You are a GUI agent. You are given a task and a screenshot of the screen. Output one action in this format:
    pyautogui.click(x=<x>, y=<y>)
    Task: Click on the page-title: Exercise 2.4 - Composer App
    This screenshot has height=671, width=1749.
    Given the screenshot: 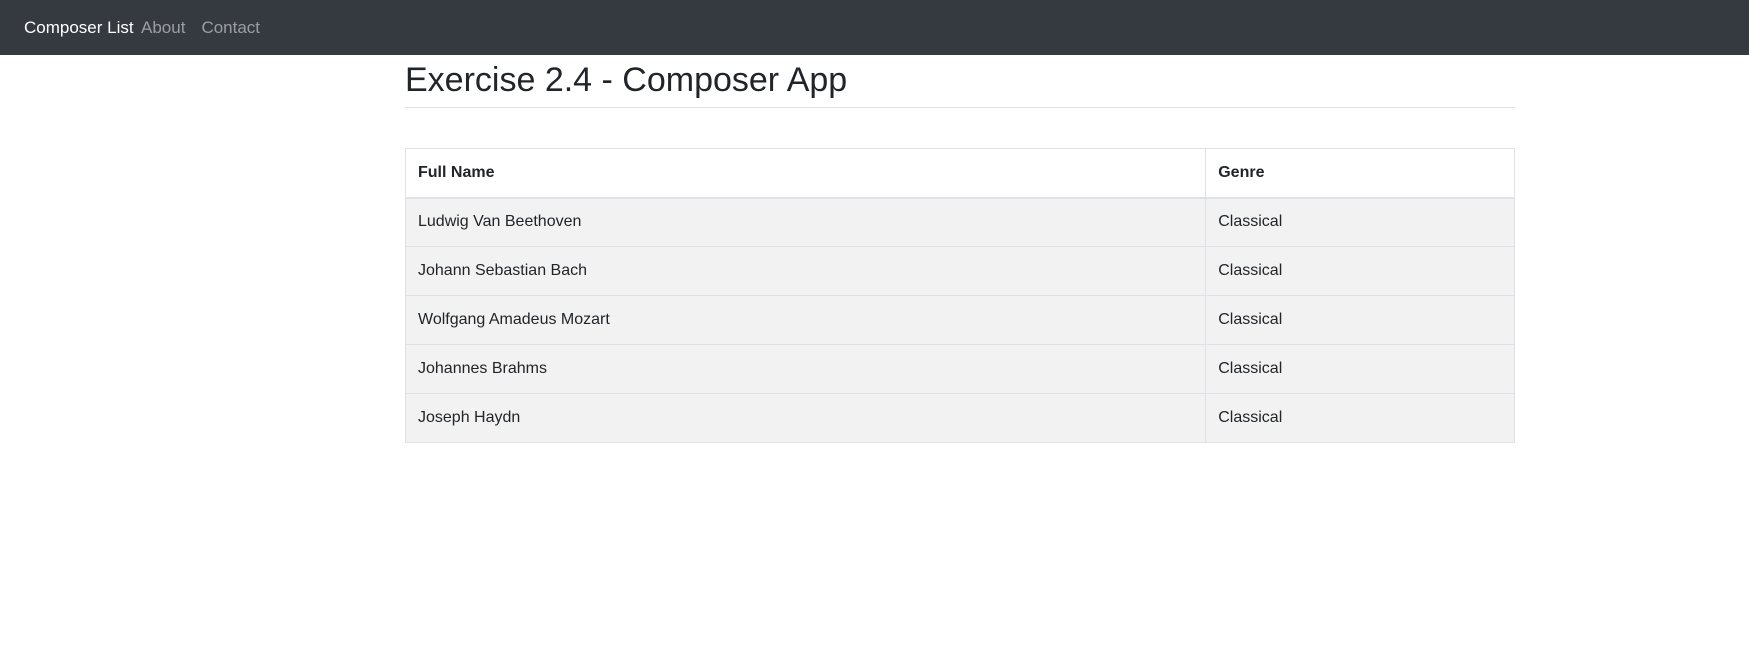 What is the action you would take?
    pyautogui.click(x=626, y=80)
    